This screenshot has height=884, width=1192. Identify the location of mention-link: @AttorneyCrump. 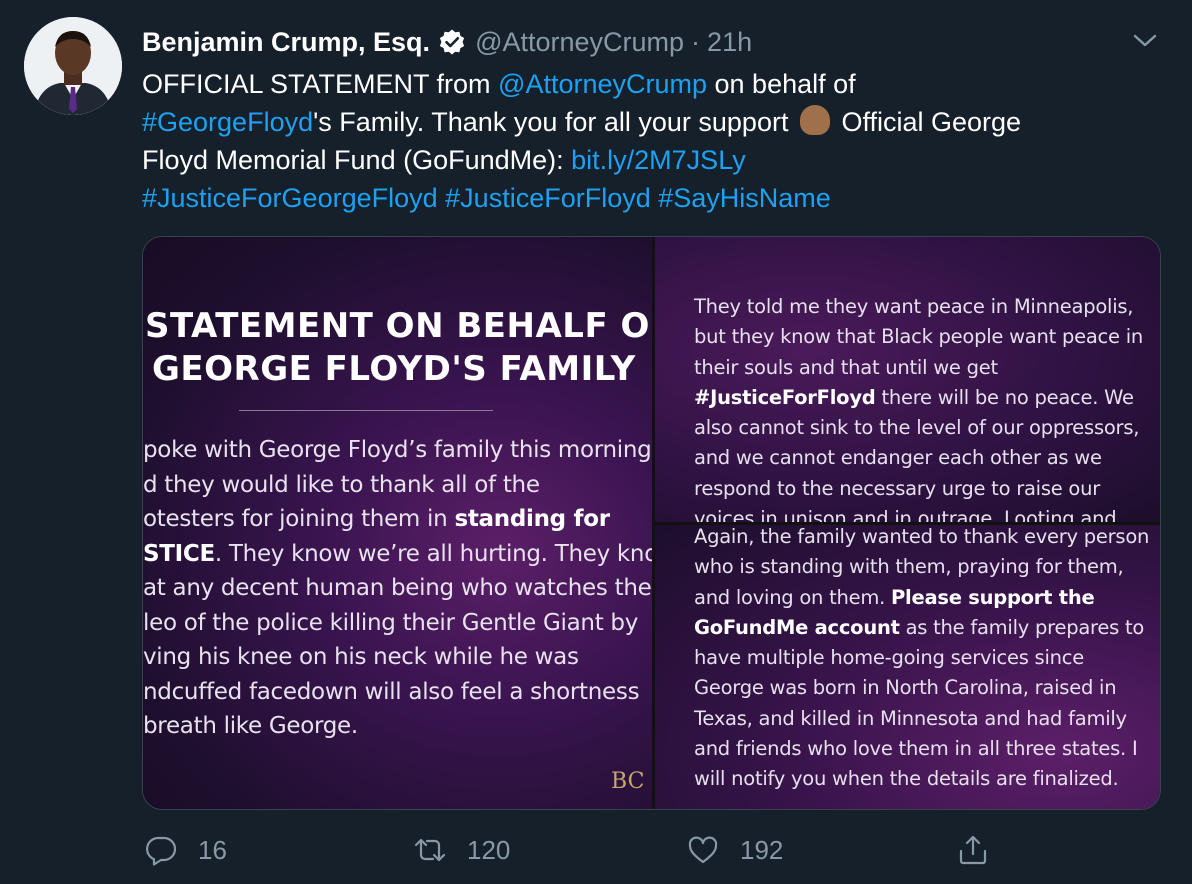
(602, 84).